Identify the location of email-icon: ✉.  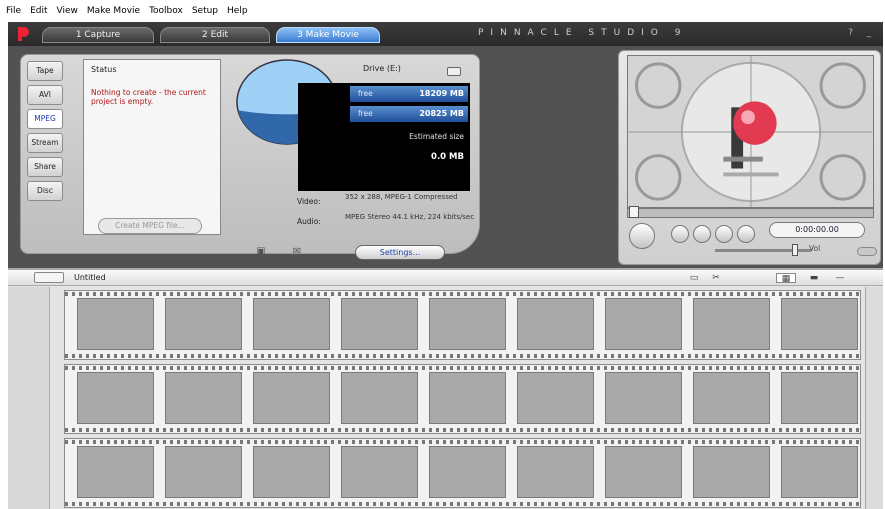
(297, 252).